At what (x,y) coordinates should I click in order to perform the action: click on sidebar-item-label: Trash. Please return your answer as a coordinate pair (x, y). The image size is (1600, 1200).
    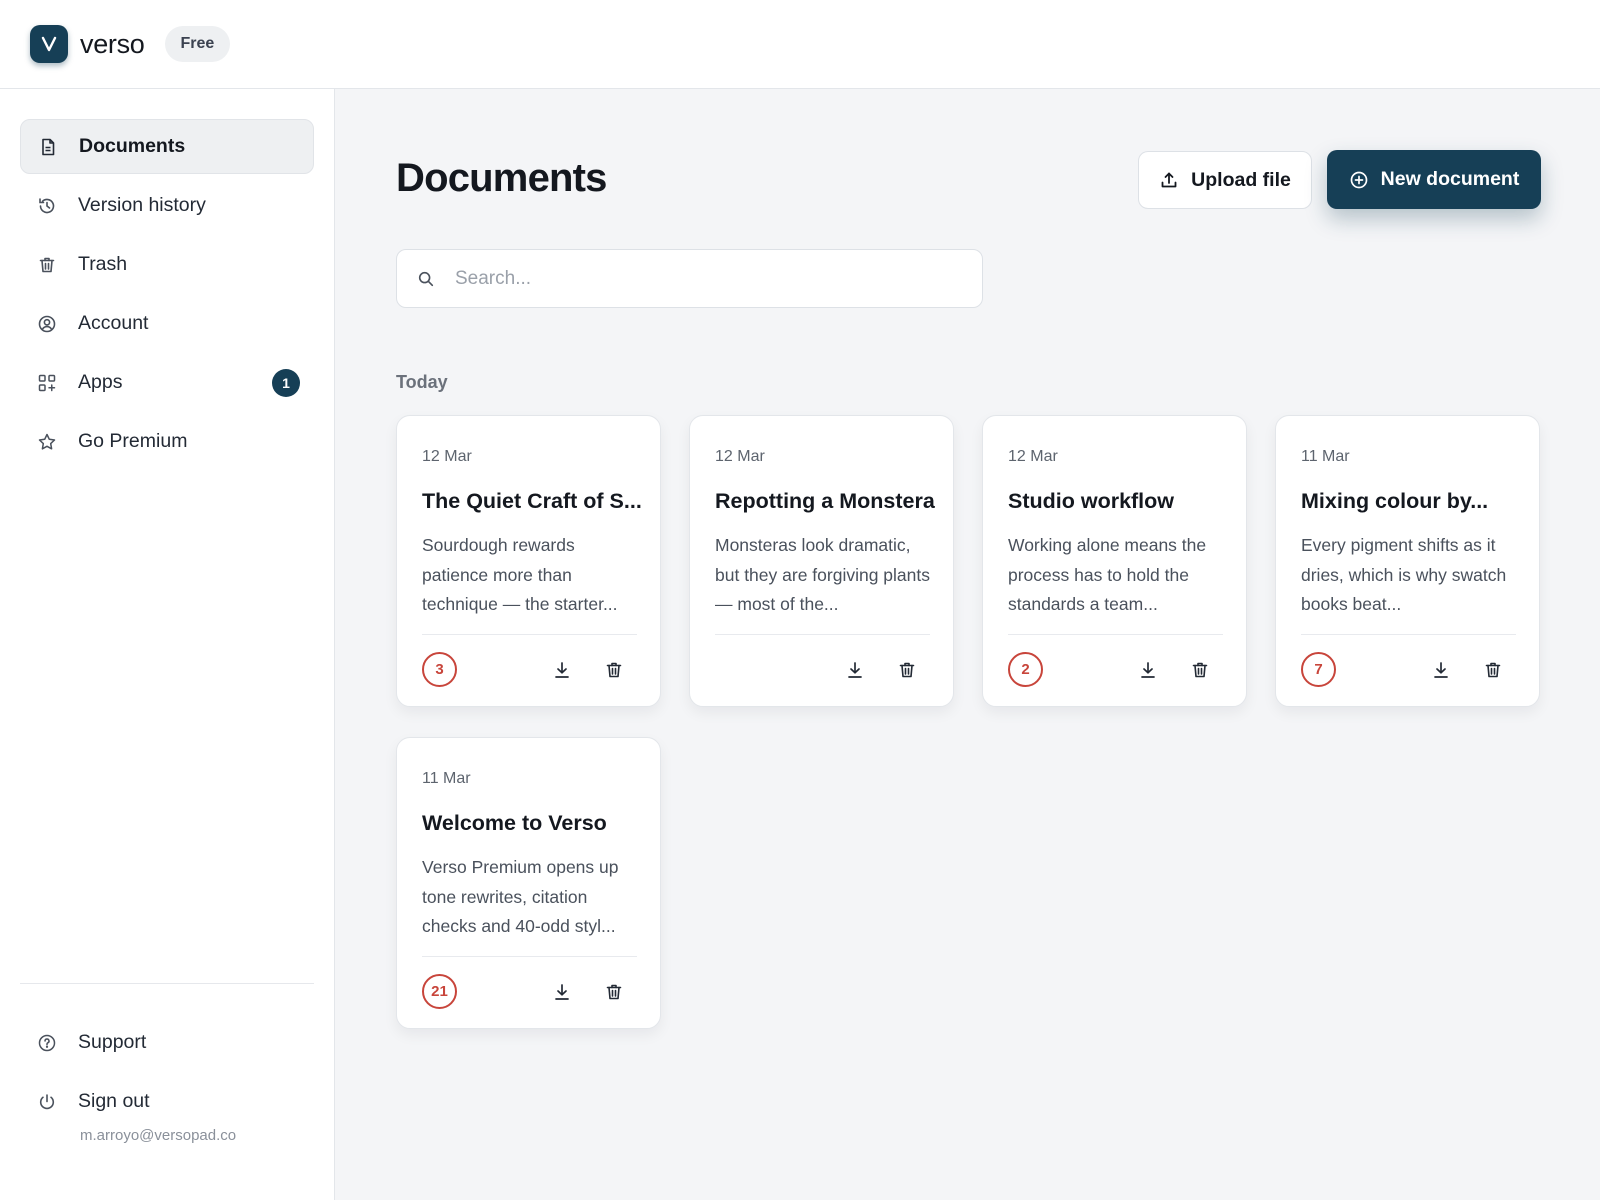
    Looking at the image, I should click on (103, 264).